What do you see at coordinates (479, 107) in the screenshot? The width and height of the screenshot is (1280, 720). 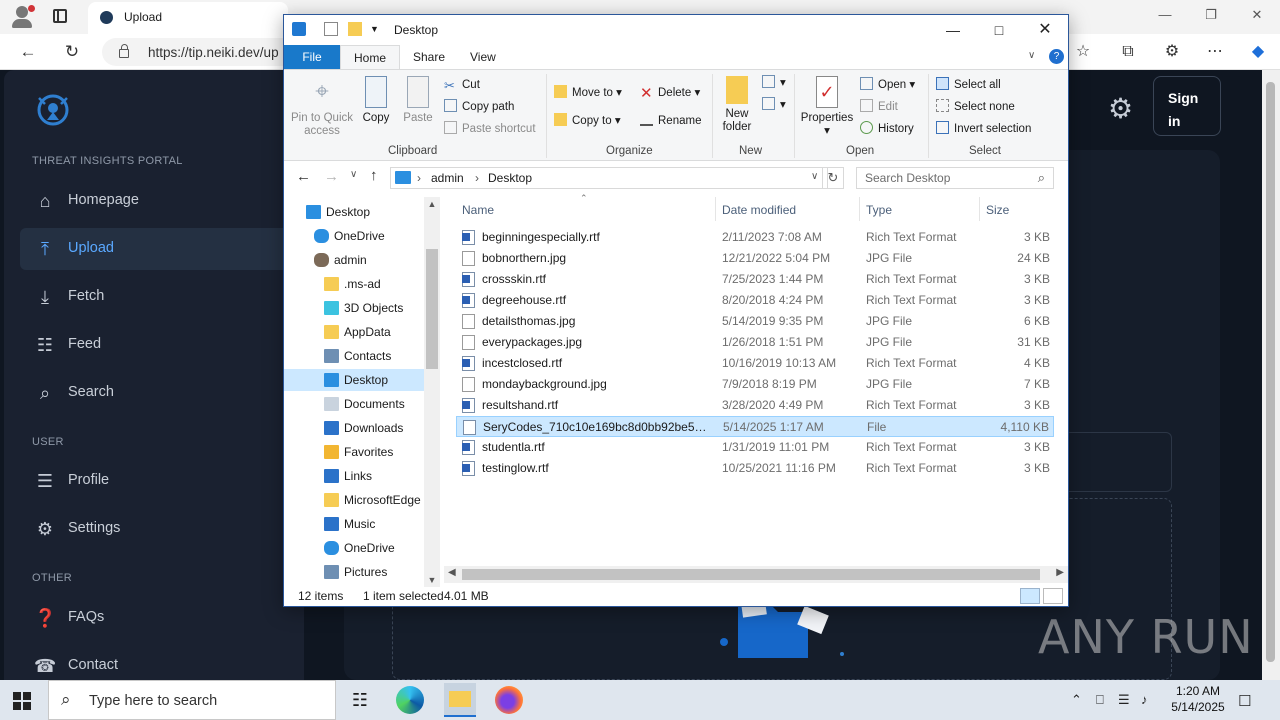 I see `copy-path-button: Copy path` at bounding box center [479, 107].